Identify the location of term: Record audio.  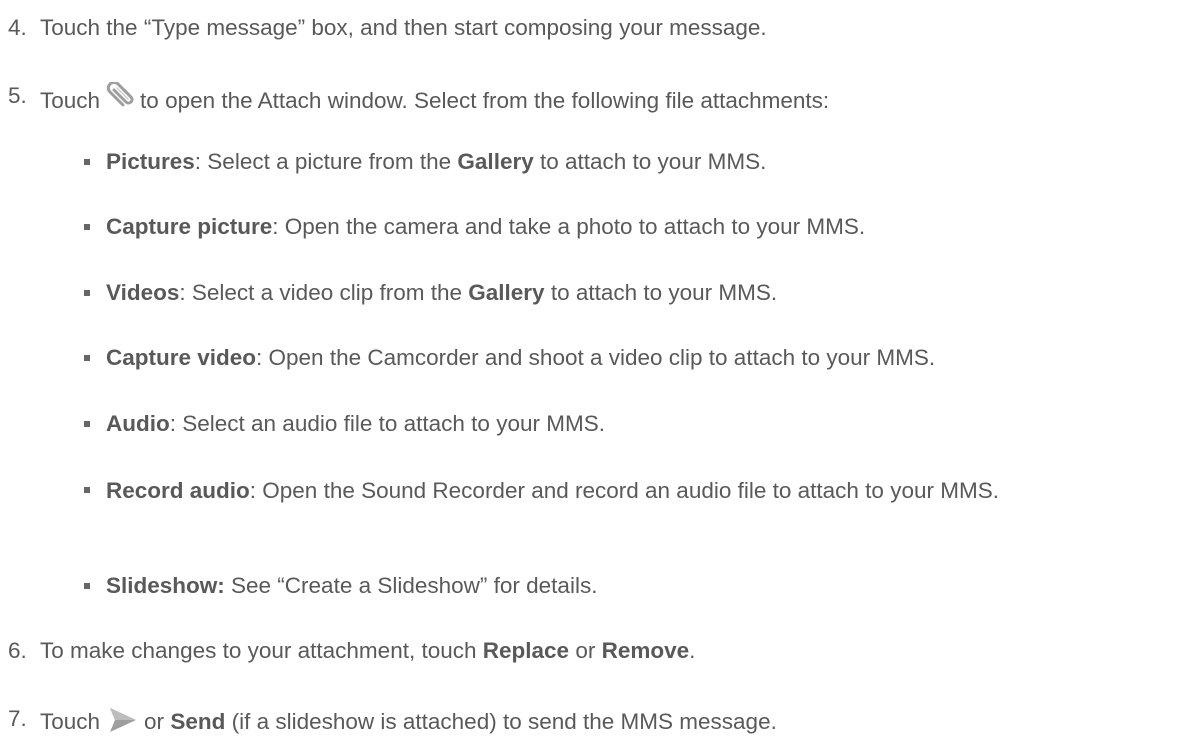
(178, 490).